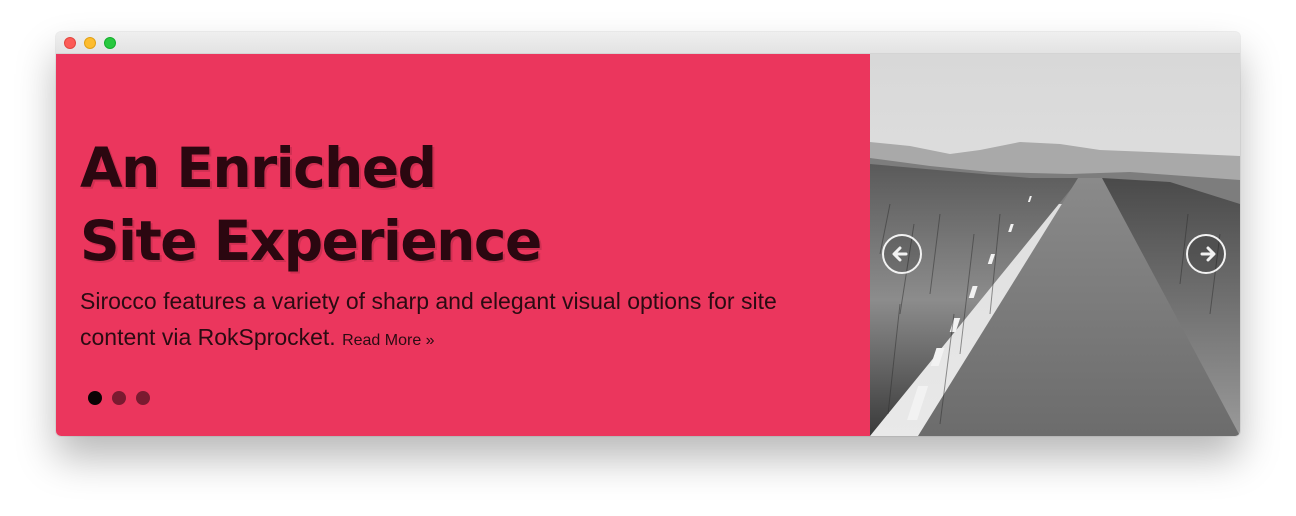 This screenshot has height=516, width=1296. Describe the element at coordinates (648, 43) in the screenshot. I see `window-titlebar` at that location.